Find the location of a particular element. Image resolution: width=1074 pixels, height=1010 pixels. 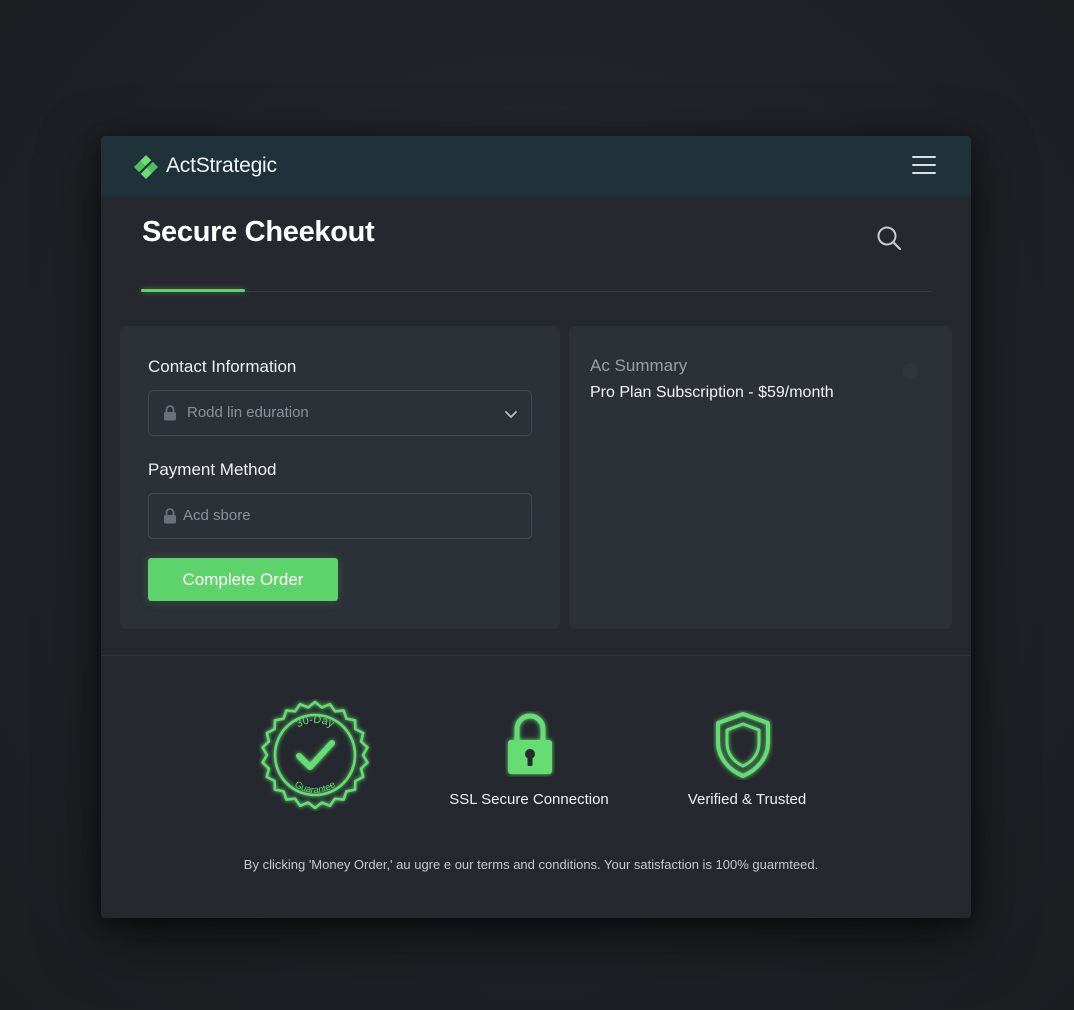

checkout-progress-indicator is located at coordinates (193, 290).